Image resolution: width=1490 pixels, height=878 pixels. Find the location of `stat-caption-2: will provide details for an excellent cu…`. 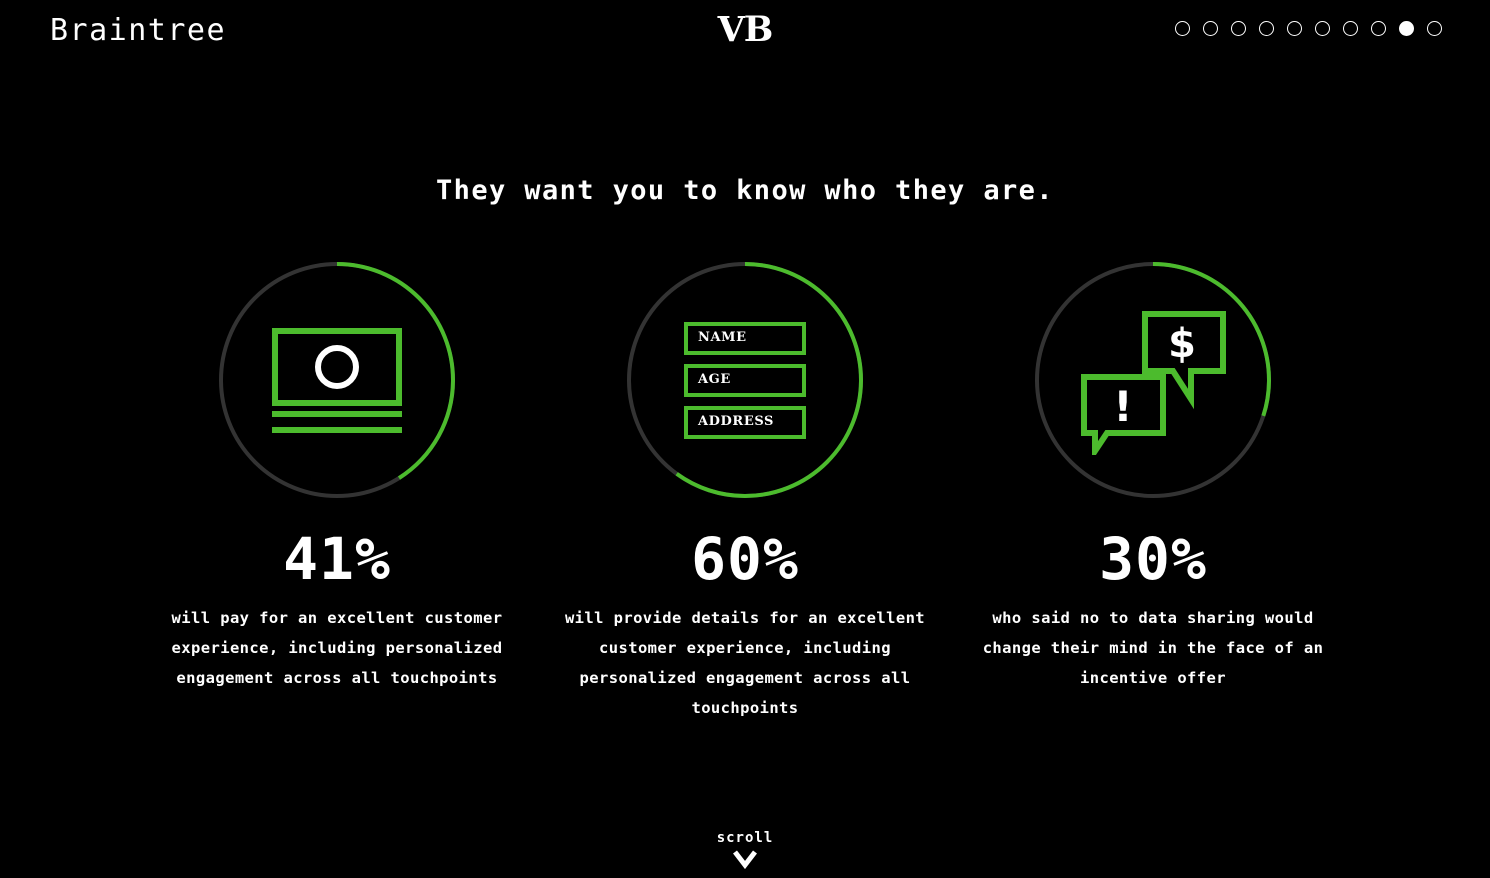

stat-caption-2: will provide details for an excellent cu… is located at coordinates (745, 663).